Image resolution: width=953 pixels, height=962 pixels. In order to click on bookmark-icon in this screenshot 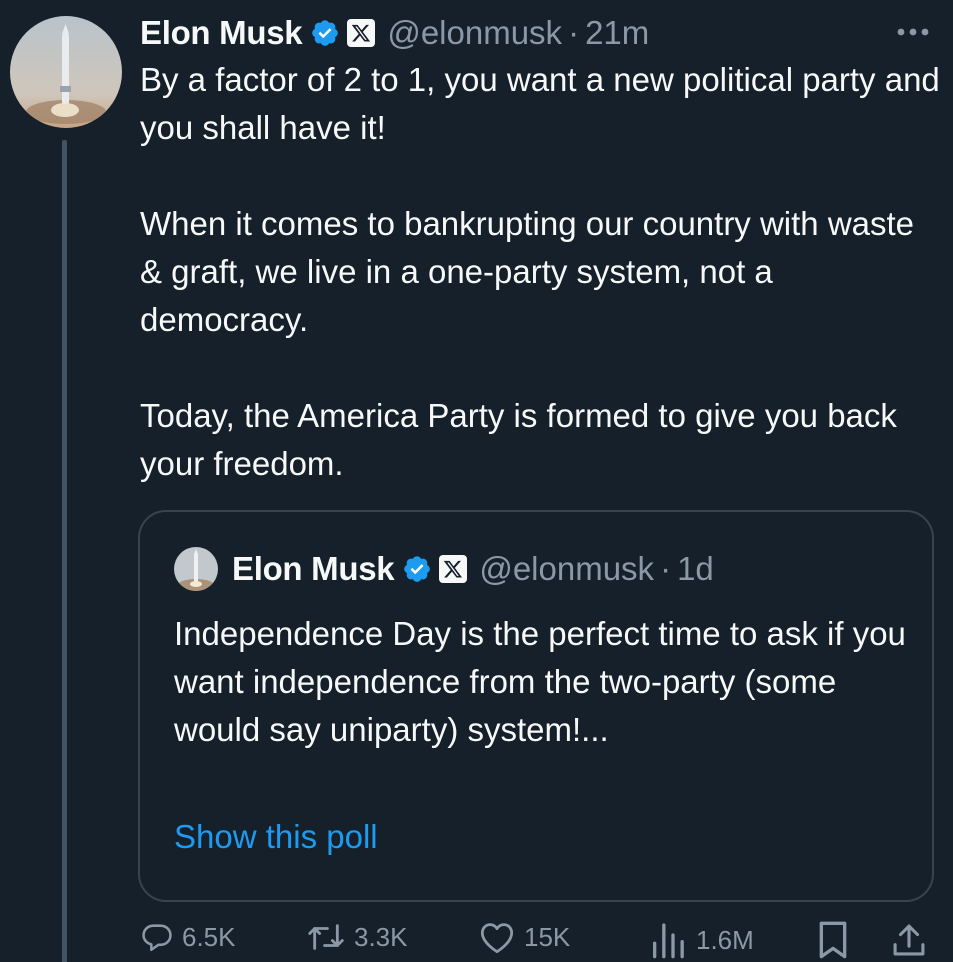, I will do `click(833, 940)`.